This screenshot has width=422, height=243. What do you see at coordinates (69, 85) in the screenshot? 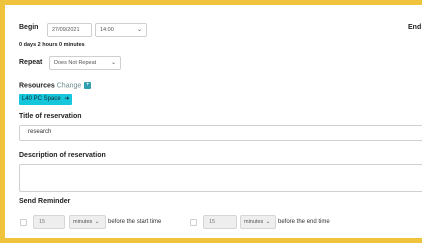
I see `change-resources-link: Change` at bounding box center [69, 85].